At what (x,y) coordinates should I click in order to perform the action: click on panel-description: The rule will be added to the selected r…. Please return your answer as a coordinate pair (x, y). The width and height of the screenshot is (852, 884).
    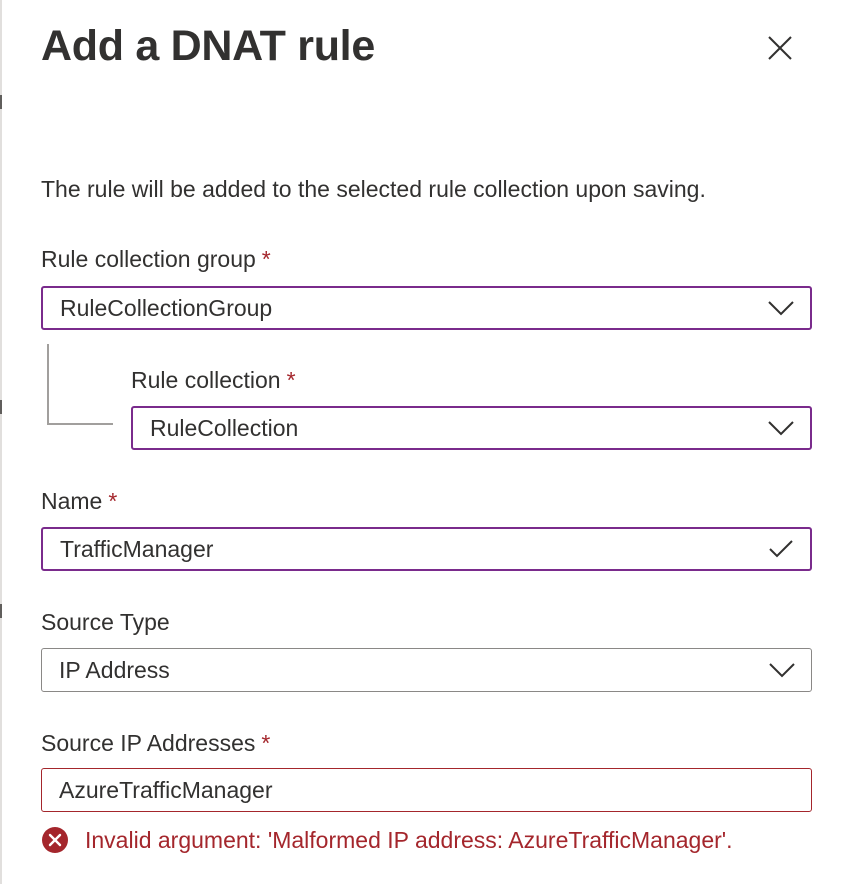
    Looking at the image, I should click on (373, 189).